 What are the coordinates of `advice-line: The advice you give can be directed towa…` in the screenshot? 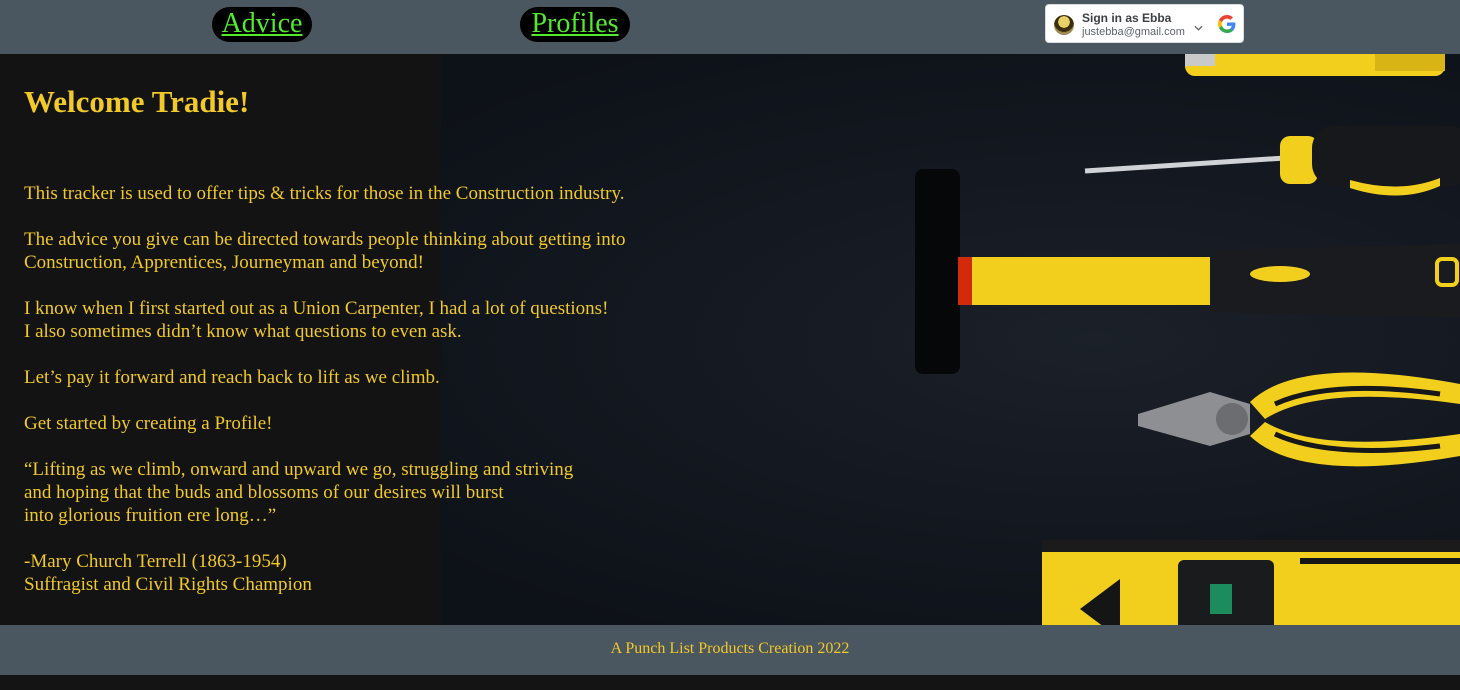 It's located at (325, 239).